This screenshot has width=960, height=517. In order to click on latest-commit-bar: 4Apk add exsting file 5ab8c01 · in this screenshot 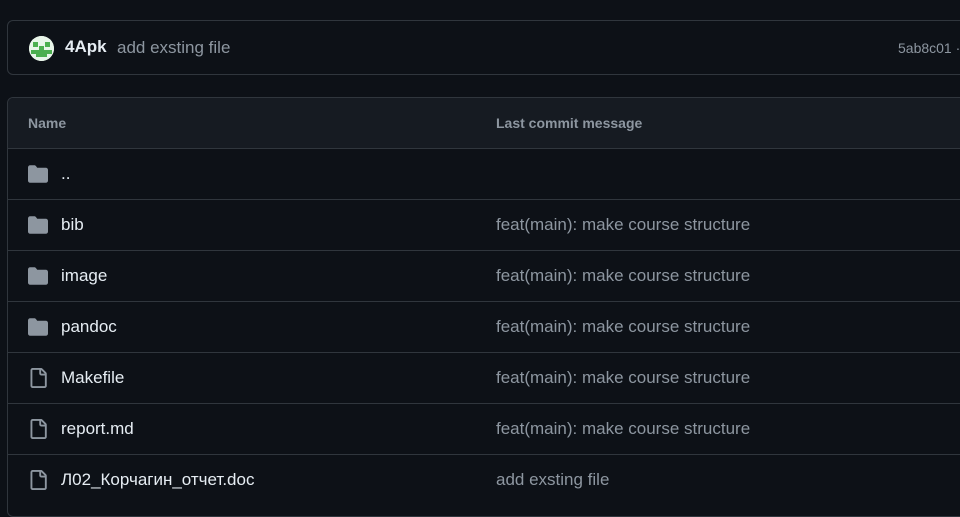, I will do `click(483, 47)`.